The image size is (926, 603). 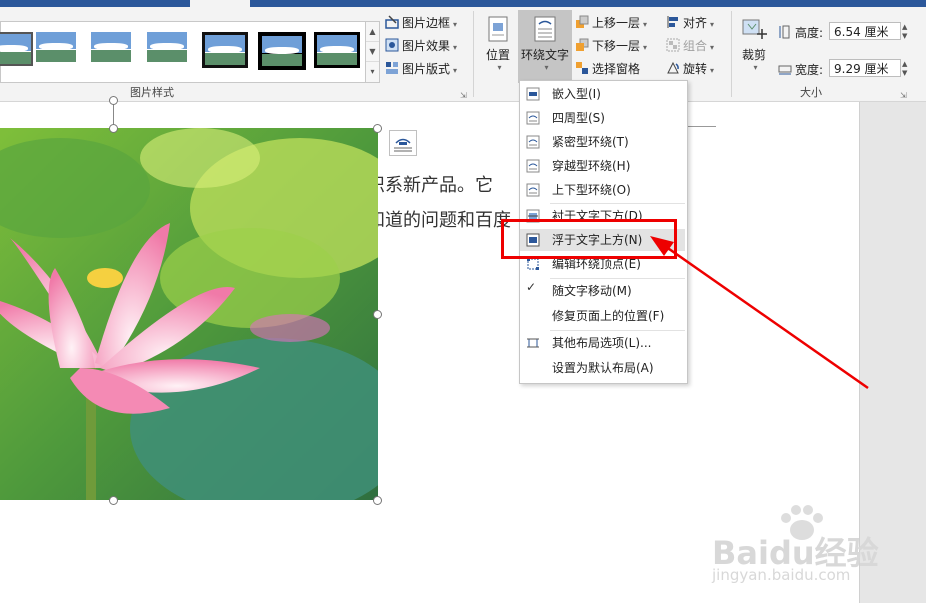 What do you see at coordinates (800, 69) in the screenshot?
I see `width-label: 宽度:` at bounding box center [800, 69].